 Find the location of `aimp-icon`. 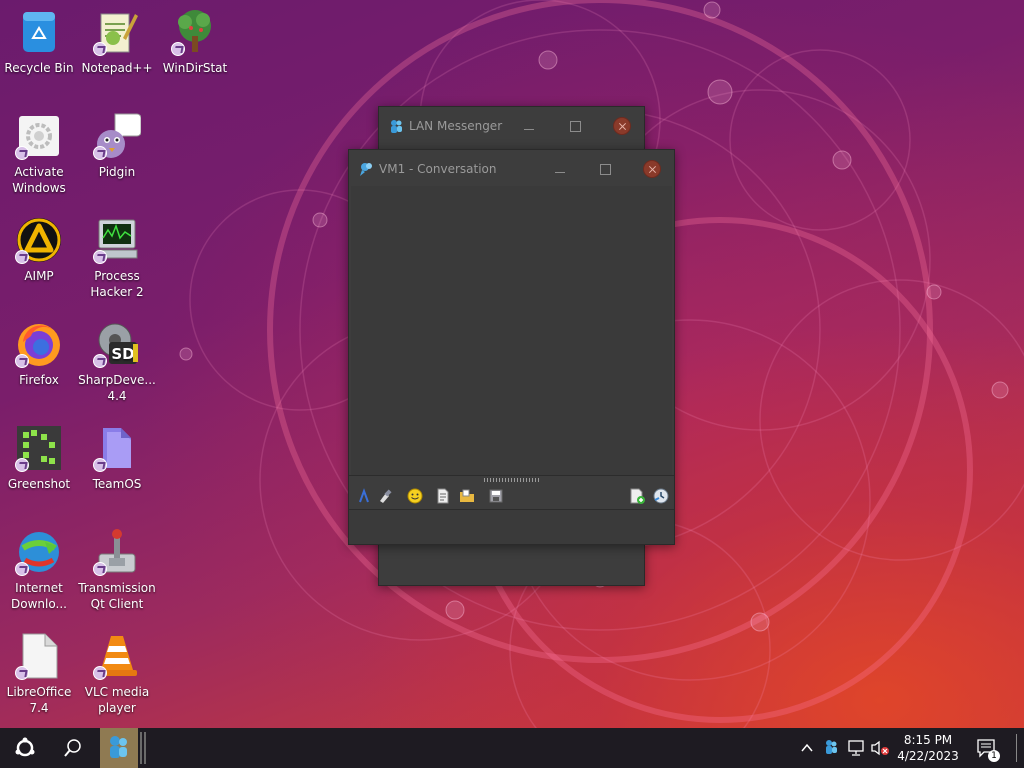

aimp-icon is located at coordinates (39, 240).